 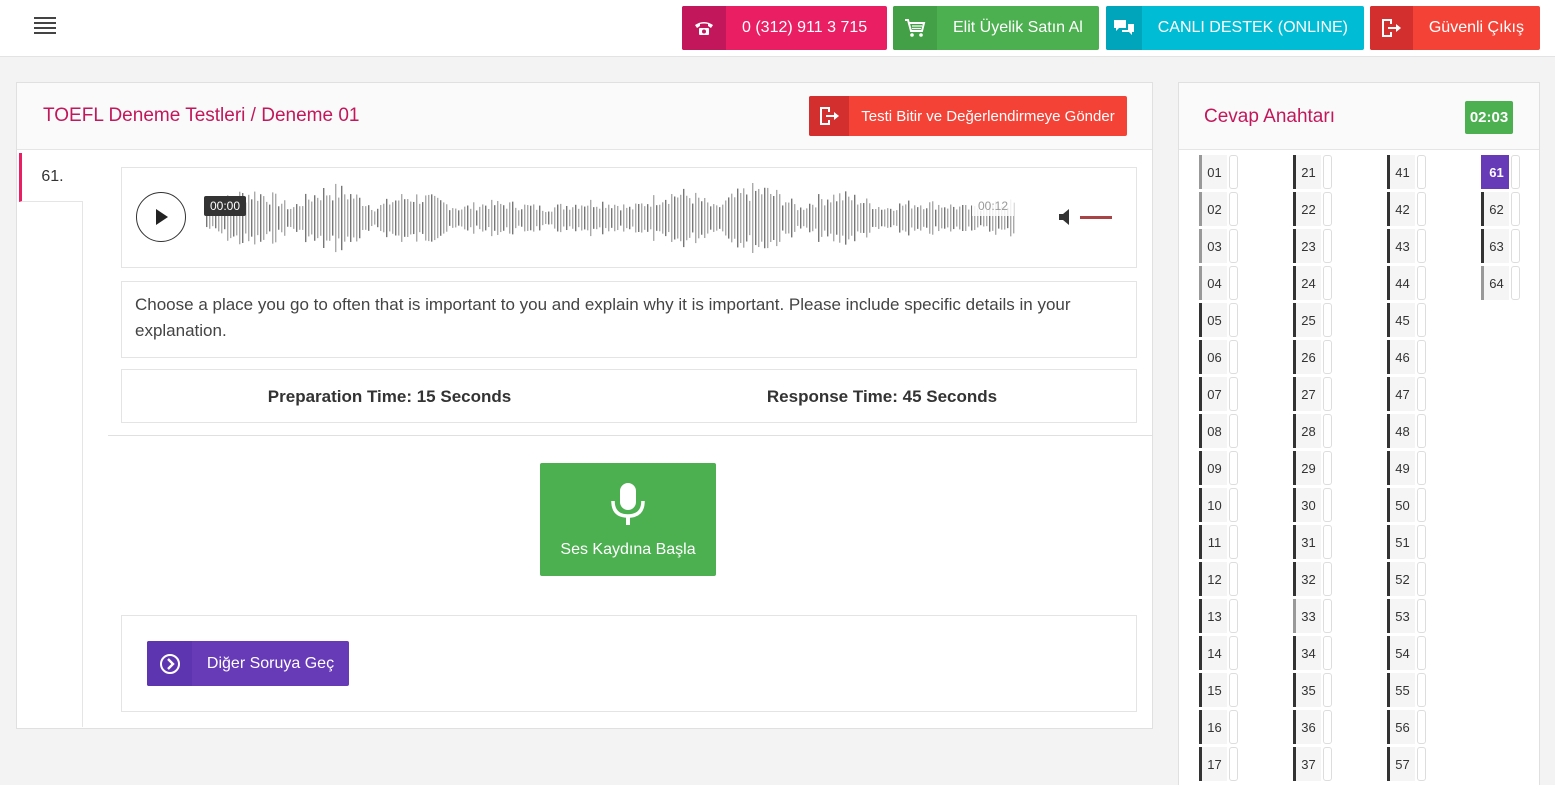 What do you see at coordinates (1213, 431) in the screenshot?
I see `answer-key-number: 08` at bounding box center [1213, 431].